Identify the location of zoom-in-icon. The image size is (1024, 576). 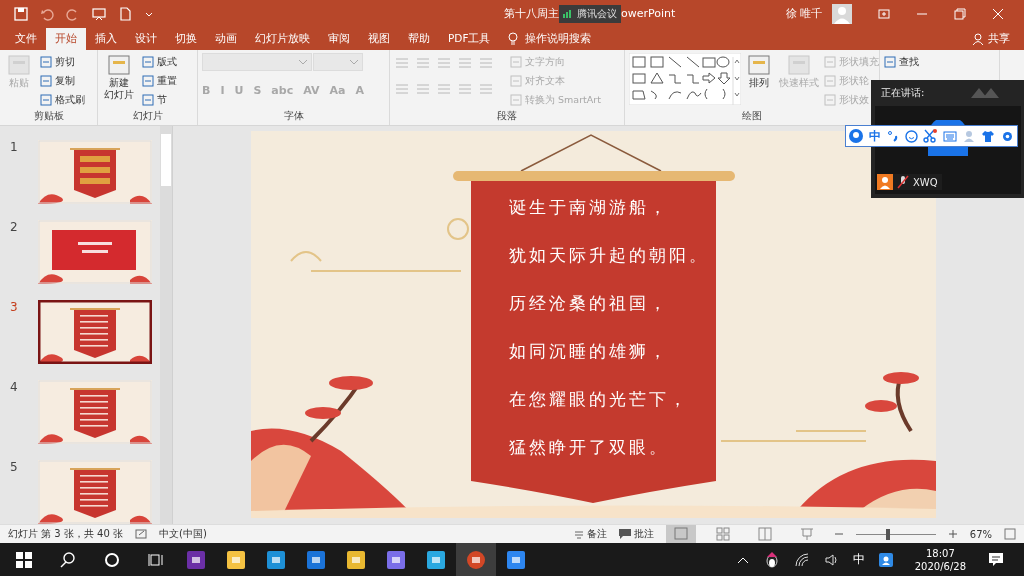
(952, 534).